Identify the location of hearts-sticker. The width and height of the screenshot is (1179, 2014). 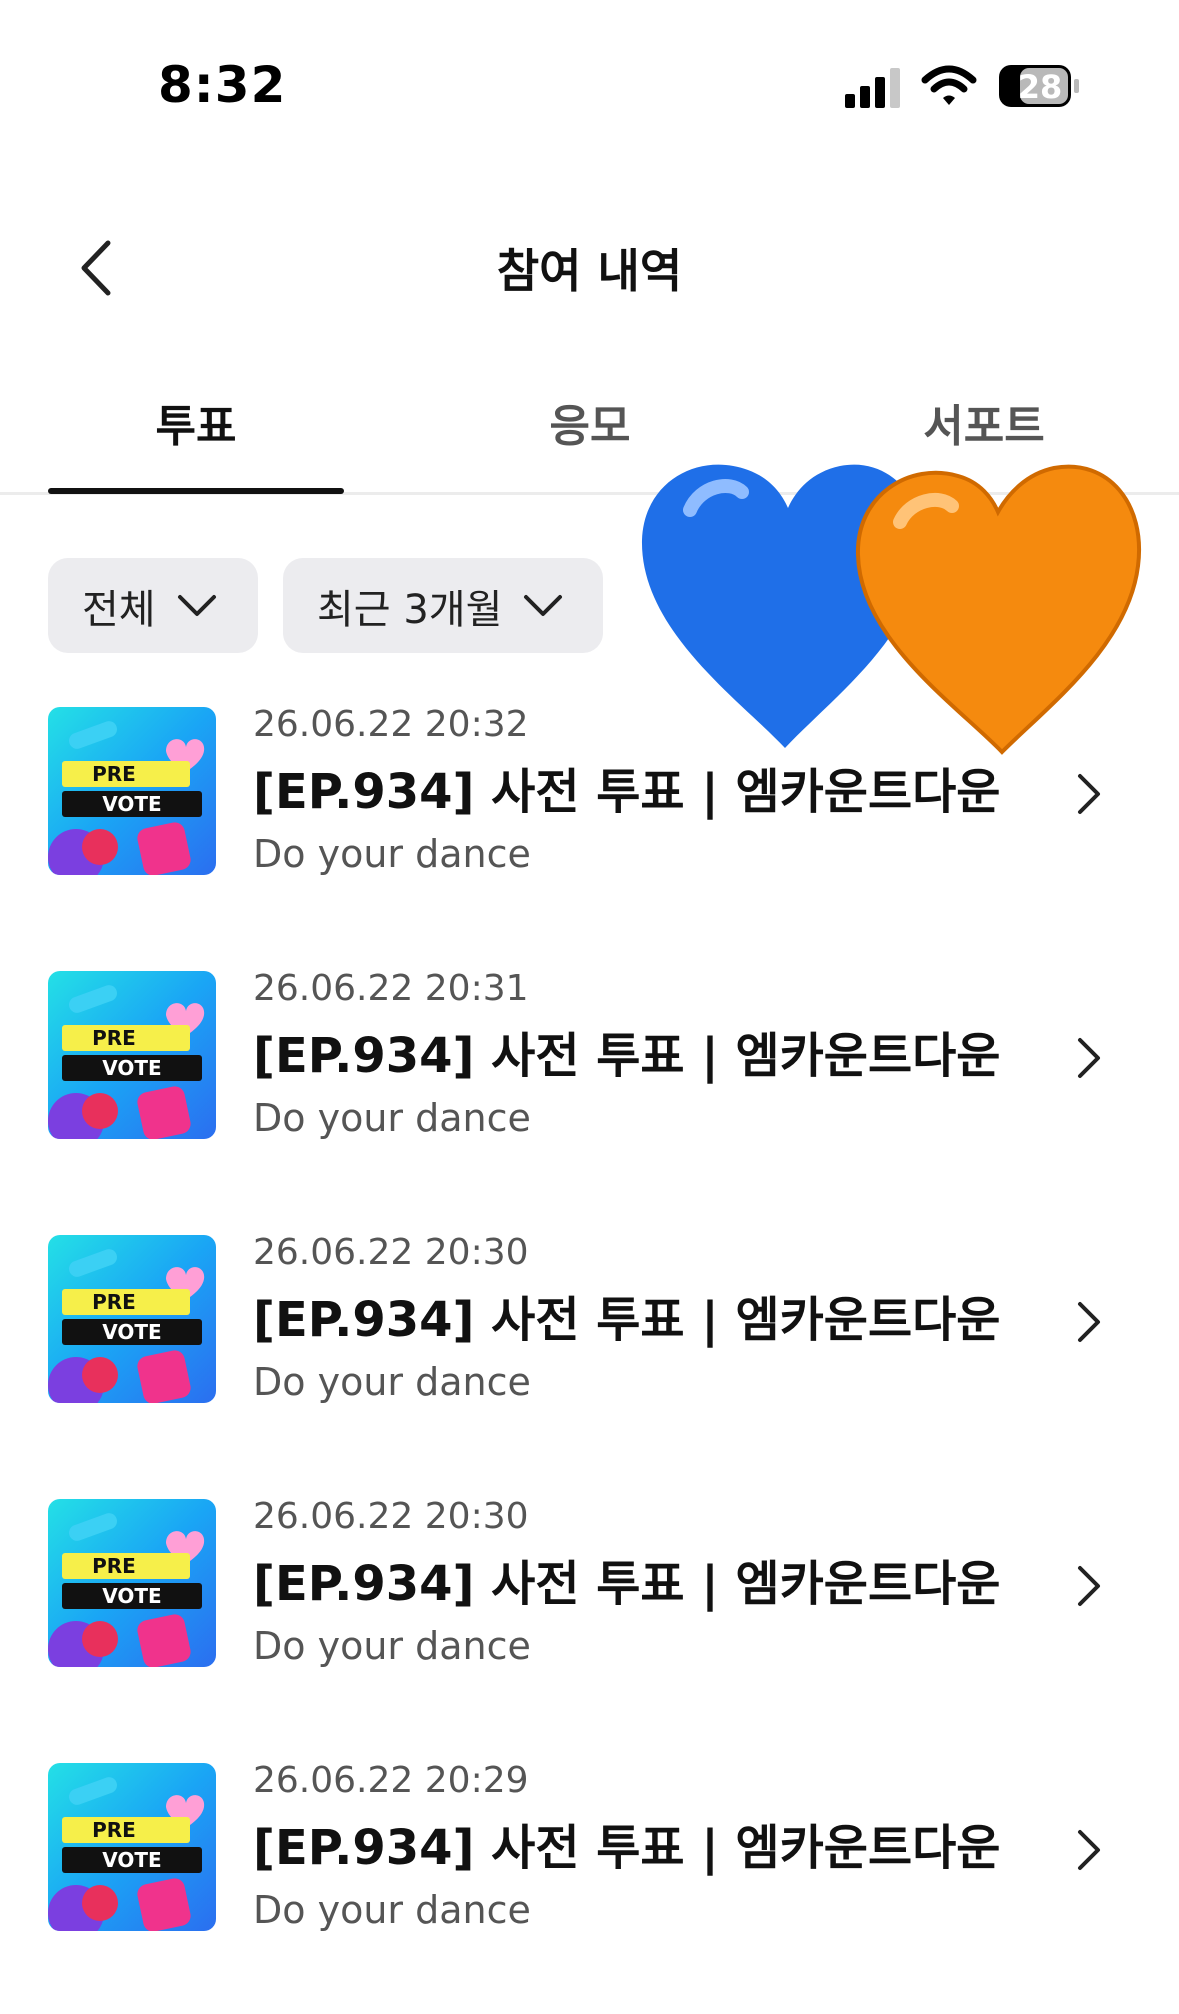
(891, 609).